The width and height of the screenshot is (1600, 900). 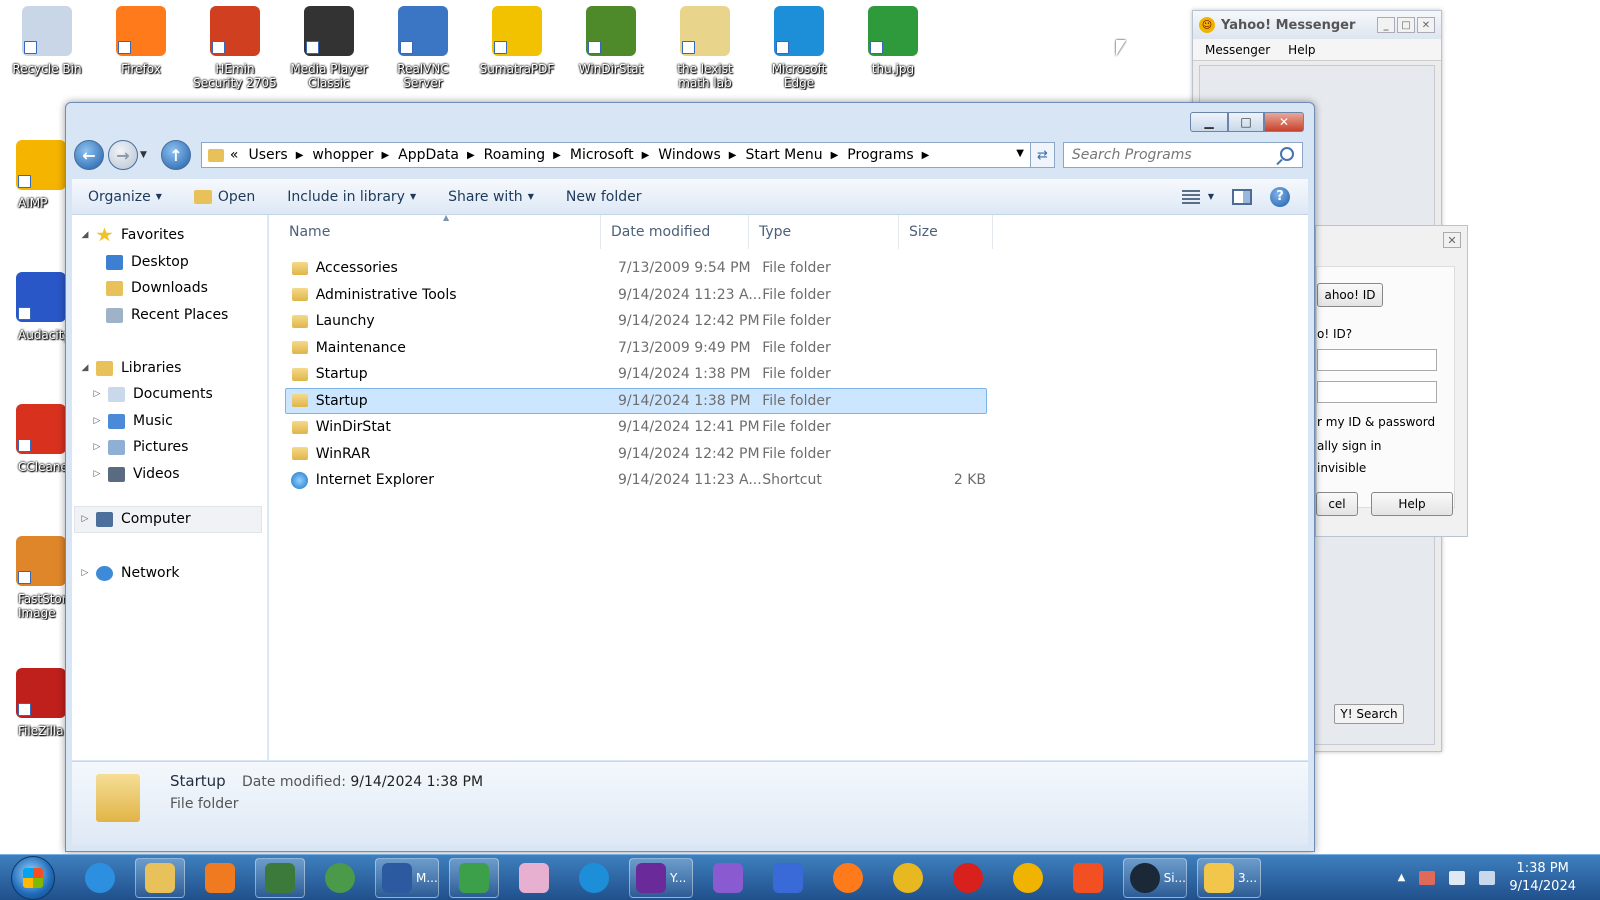 What do you see at coordinates (1457, 877) in the screenshot?
I see `network-status-icon` at bounding box center [1457, 877].